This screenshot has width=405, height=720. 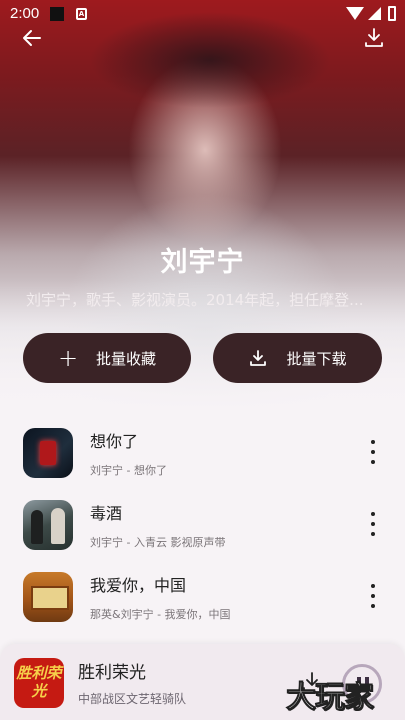 I want to click on batch-collect-button: + 批量收藏, so click(x=107, y=358).